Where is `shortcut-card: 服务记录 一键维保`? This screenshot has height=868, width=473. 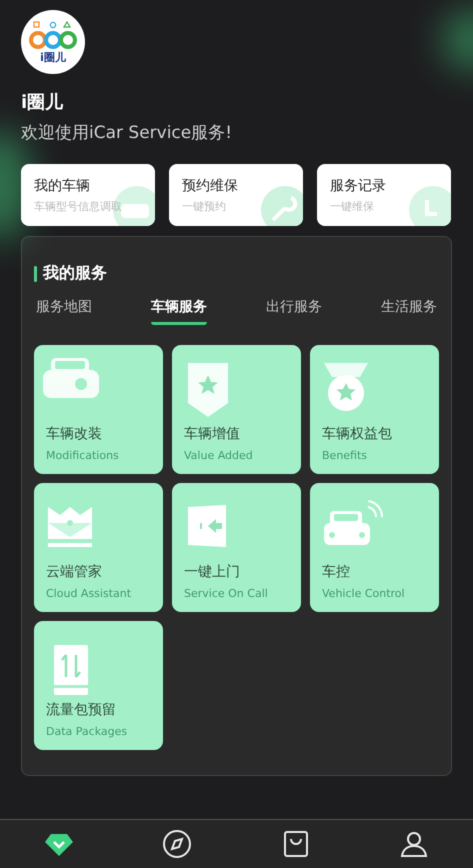
shortcut-card: 服务记录 一键维保 is located at coordinates (384, 195).